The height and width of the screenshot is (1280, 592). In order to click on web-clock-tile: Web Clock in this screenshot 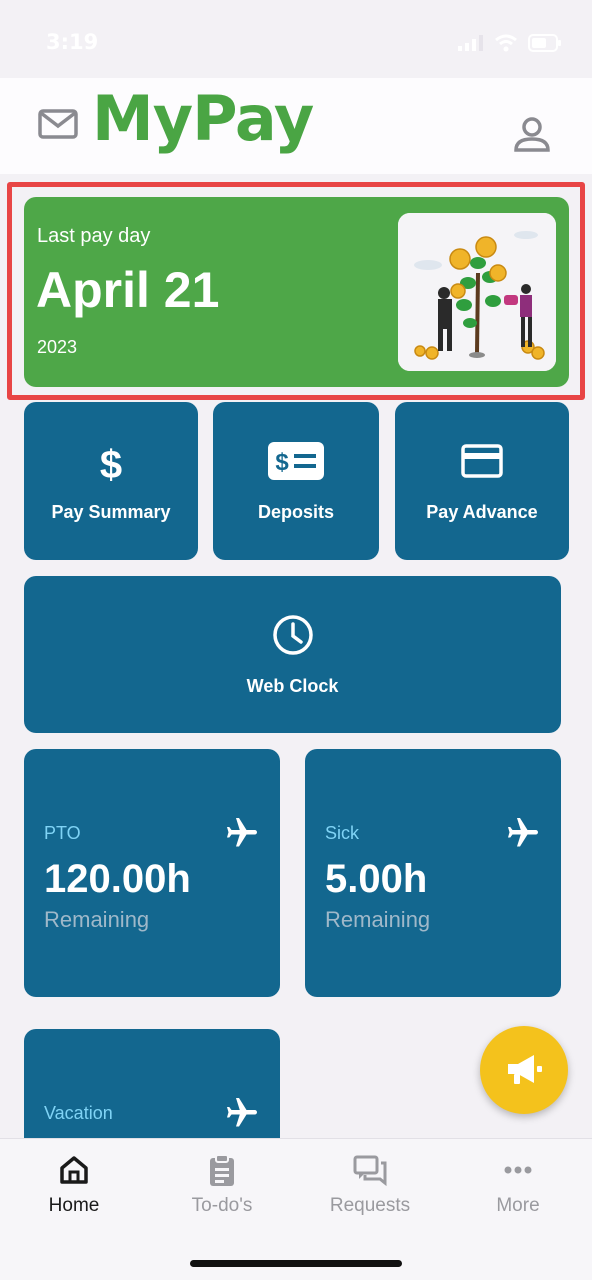, I will do `click(292, 654)`.